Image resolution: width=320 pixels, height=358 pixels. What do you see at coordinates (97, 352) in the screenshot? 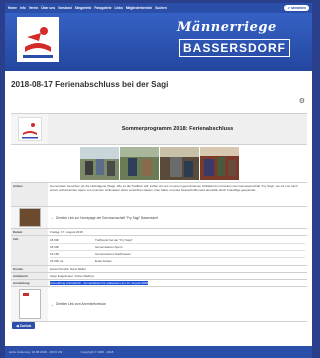
I see `copyright: Copyright © 1995 - 2018` at bounding box center [97, 352].